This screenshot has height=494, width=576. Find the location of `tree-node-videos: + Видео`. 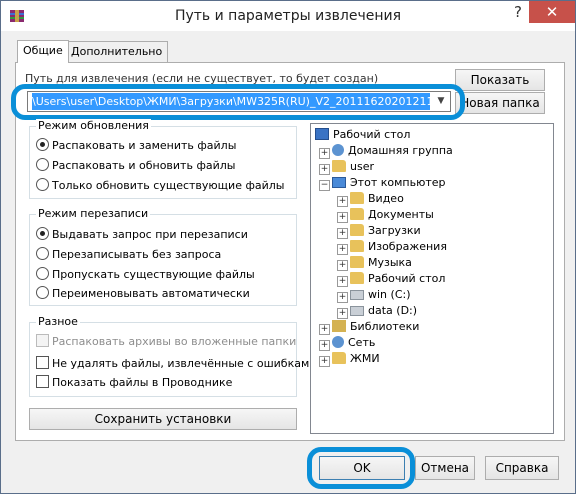

tree-node-videos: + Видео is located at coordinates (370, 199).